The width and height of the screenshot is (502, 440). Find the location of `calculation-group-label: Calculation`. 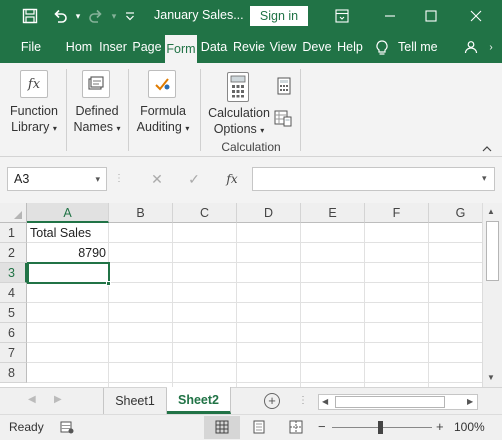

calculation-group-label: Calculation is located at coordinates (251, 147).